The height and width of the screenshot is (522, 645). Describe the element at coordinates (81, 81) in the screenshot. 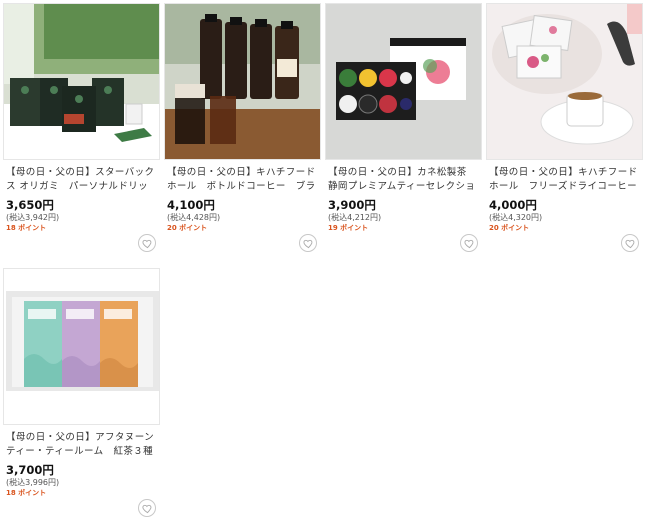

I see `product-image-starbucks` at that location.